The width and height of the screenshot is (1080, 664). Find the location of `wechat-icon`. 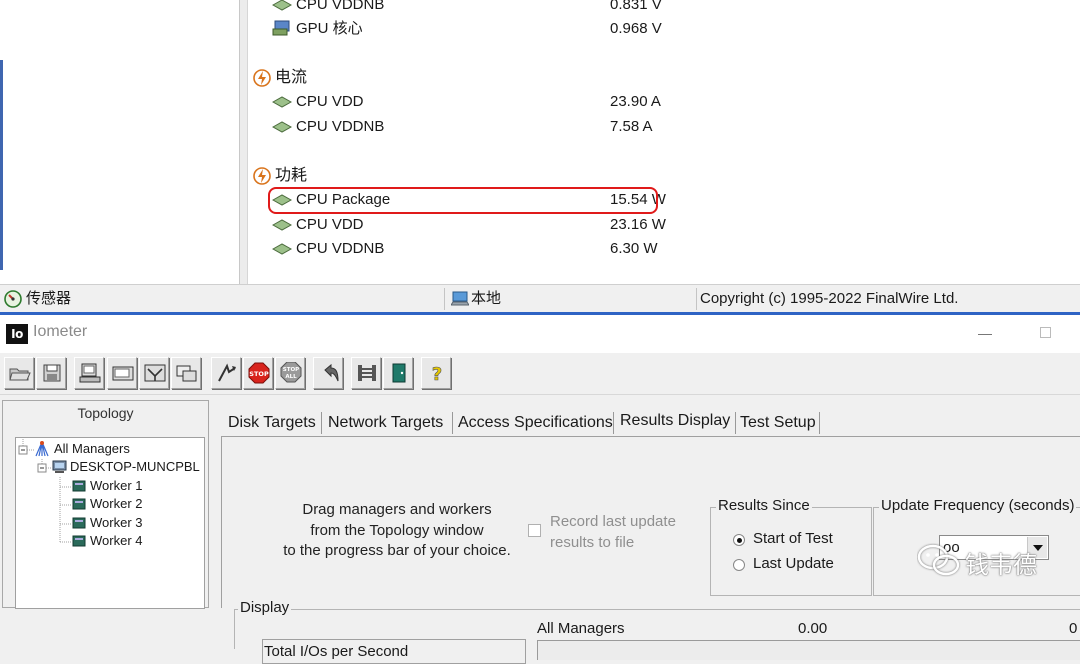

wechat-icon is located at coordinates (938, 560).